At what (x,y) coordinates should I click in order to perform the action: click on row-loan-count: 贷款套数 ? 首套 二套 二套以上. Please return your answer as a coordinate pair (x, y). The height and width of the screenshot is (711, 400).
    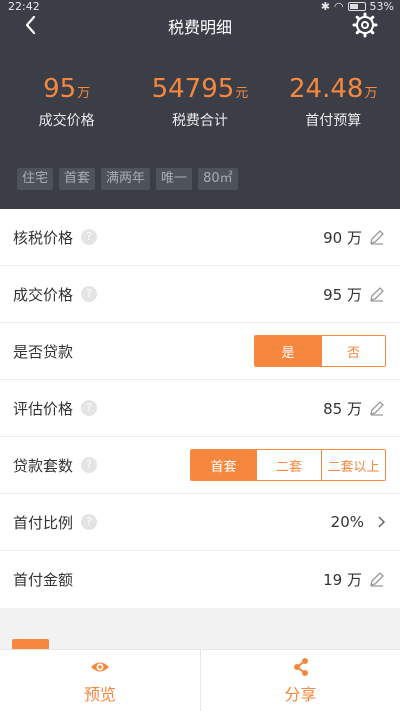
    Looking at the image, I should click on (200, 465).